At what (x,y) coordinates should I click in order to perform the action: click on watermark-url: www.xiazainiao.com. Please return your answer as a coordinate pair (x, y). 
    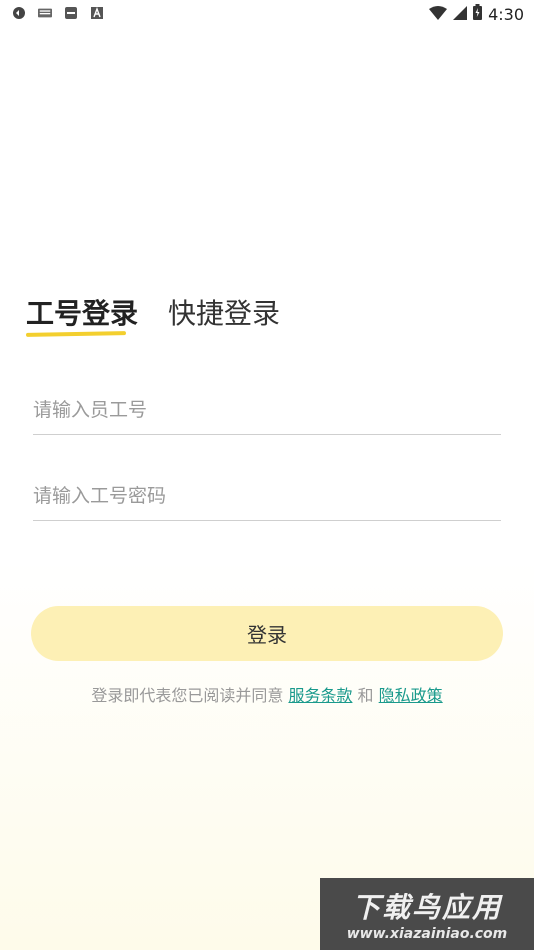
    Looking at the image, I should click on (427, 934).